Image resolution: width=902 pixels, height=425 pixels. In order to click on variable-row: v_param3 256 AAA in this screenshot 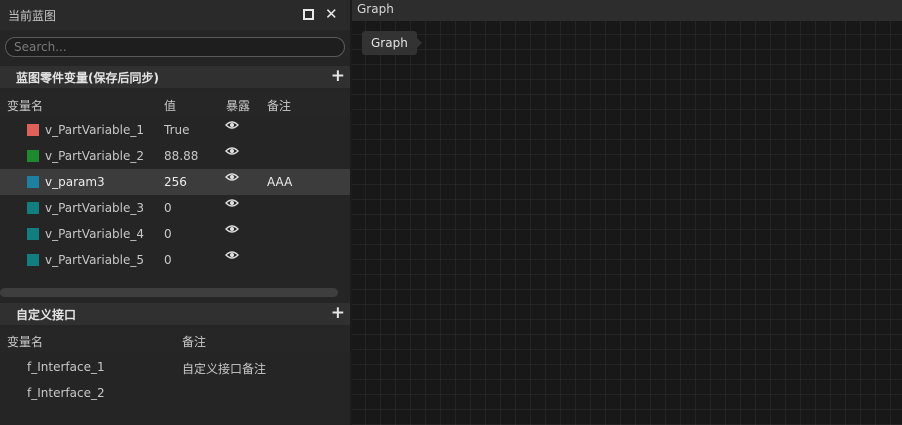, I will do `click(175, 182)`.